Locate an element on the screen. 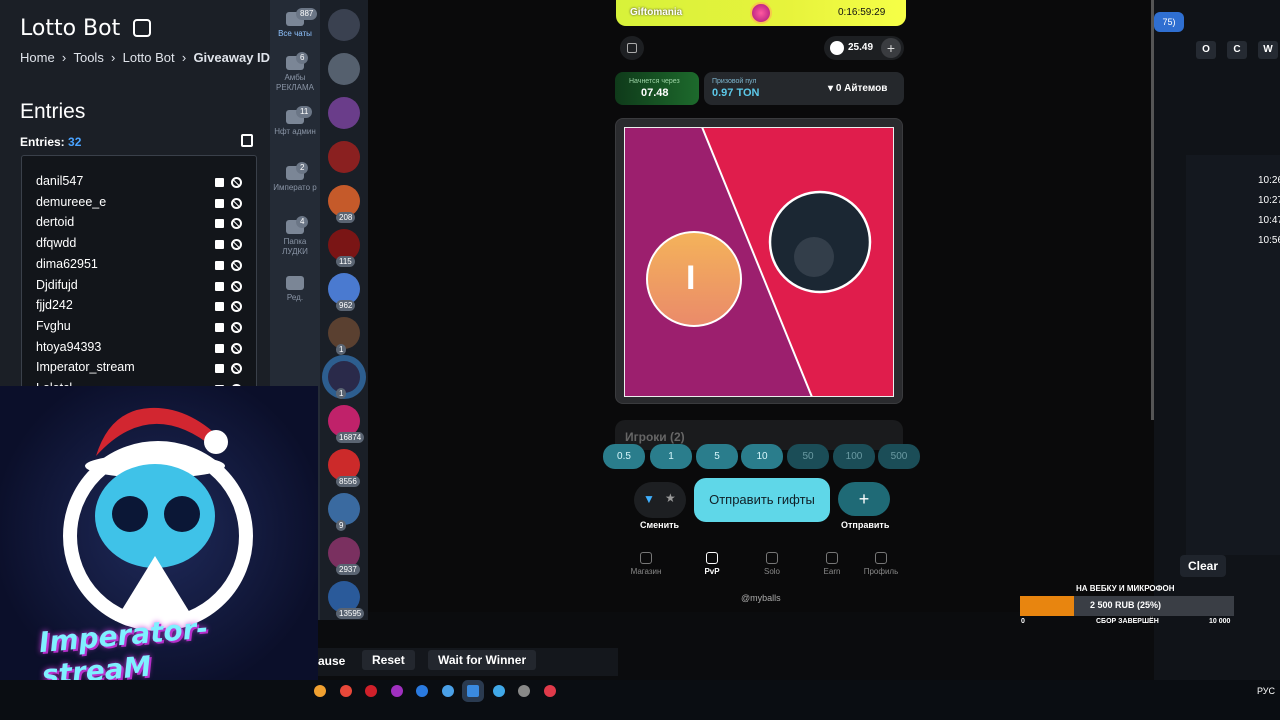 The height and width of the screenshot is (720, 1280). mascot-body is located at coordinates (155, 588).